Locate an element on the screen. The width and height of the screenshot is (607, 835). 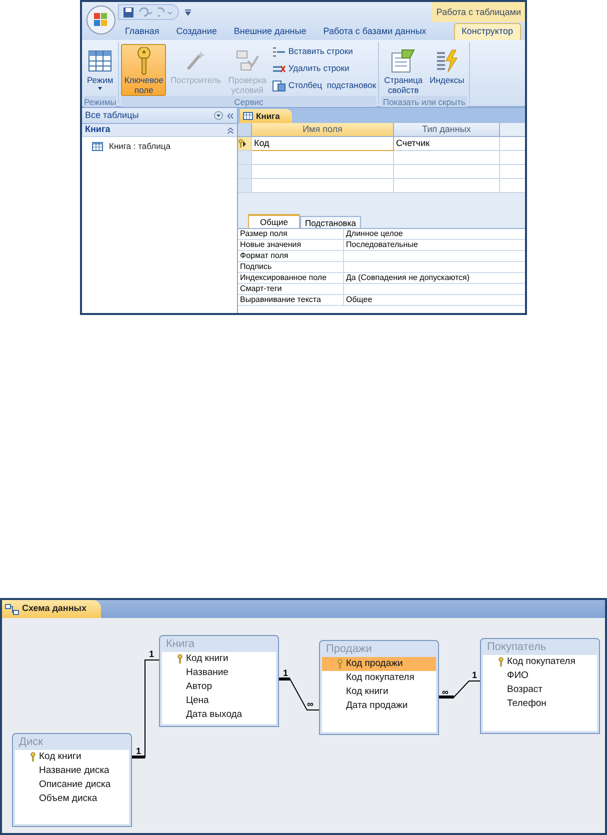
table-cell: Счетчик is located at coordinates (447, 144).